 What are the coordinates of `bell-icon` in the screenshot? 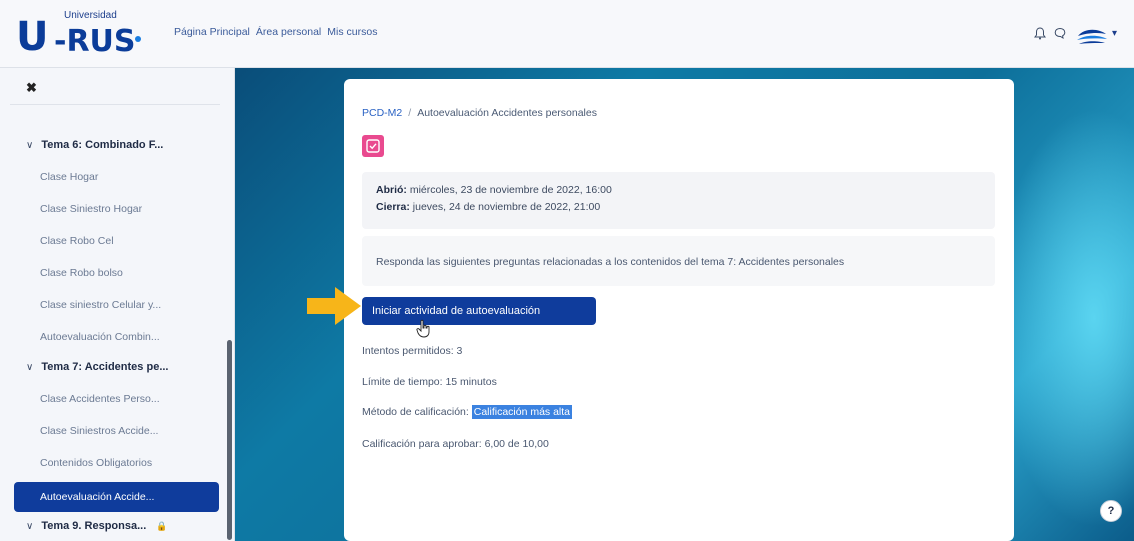 It's located at (1040, 33).